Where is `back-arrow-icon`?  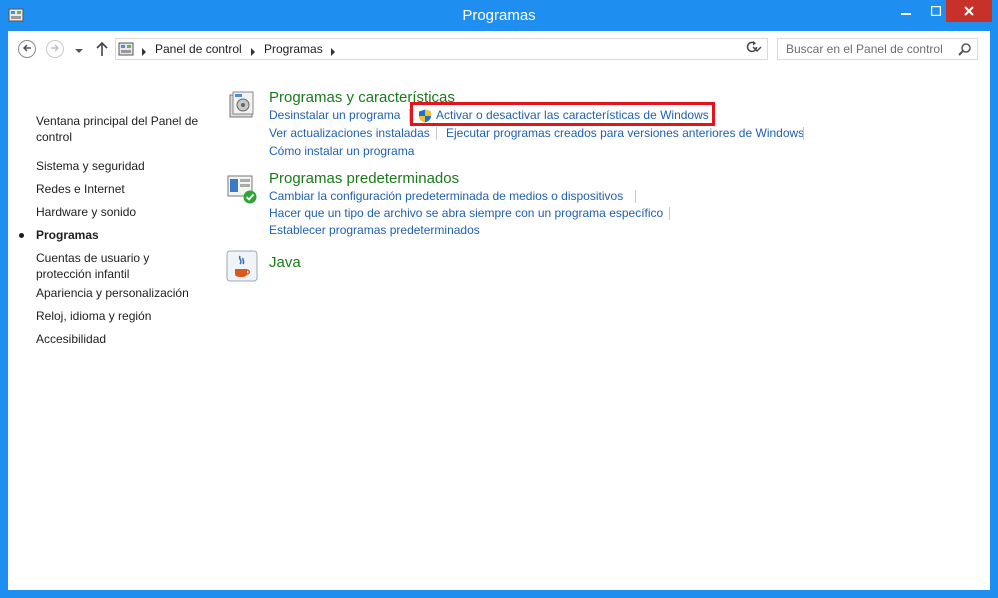 back-arrow-icon is located at coordinates (27, 49).